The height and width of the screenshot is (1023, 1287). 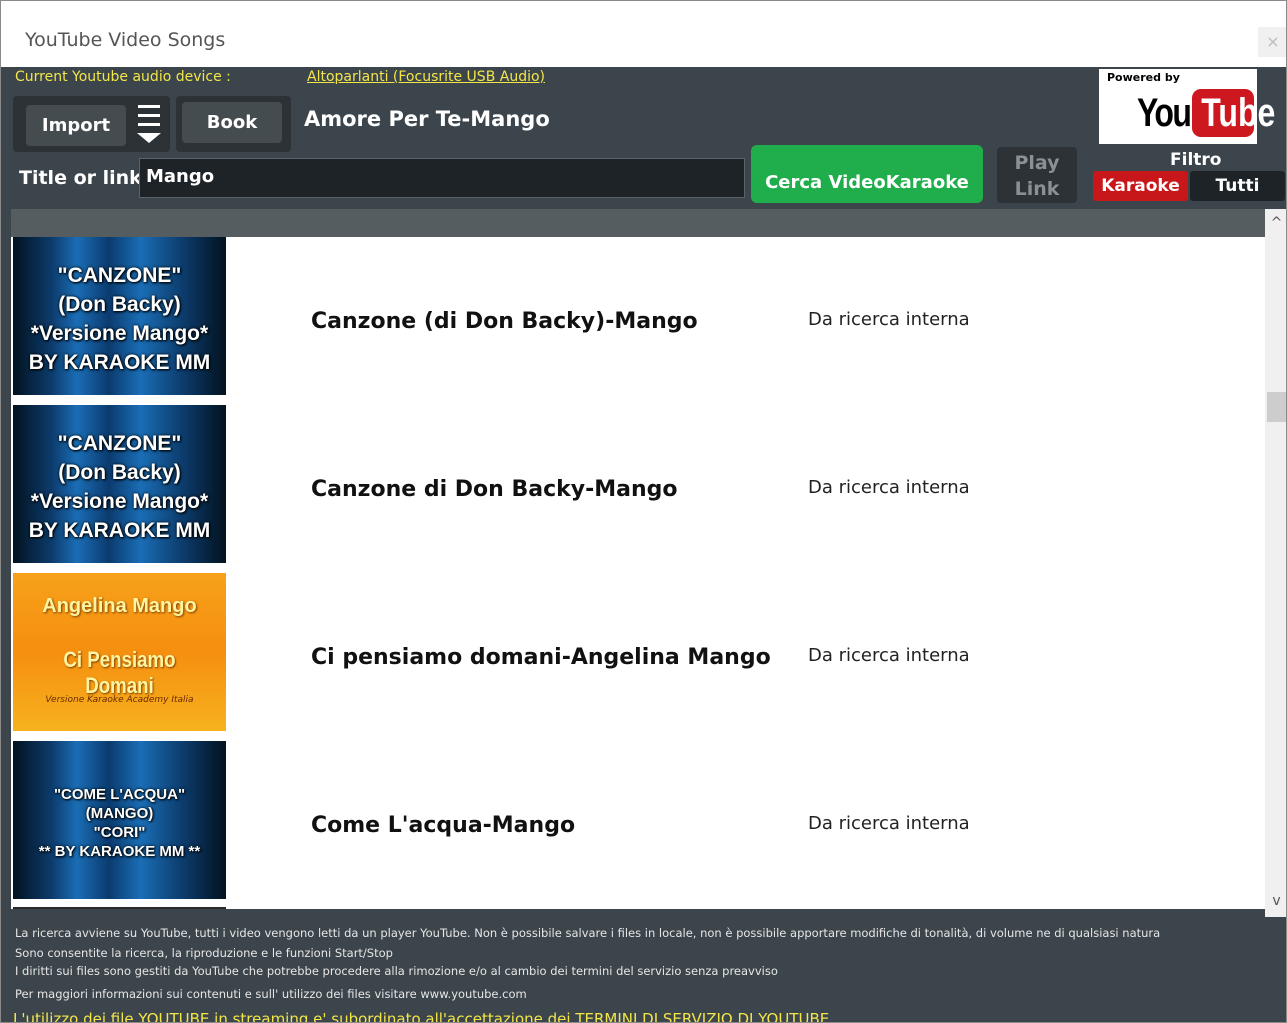 I want to click on filter-tutti-button: Tutti, so click(x=1237, y=186).